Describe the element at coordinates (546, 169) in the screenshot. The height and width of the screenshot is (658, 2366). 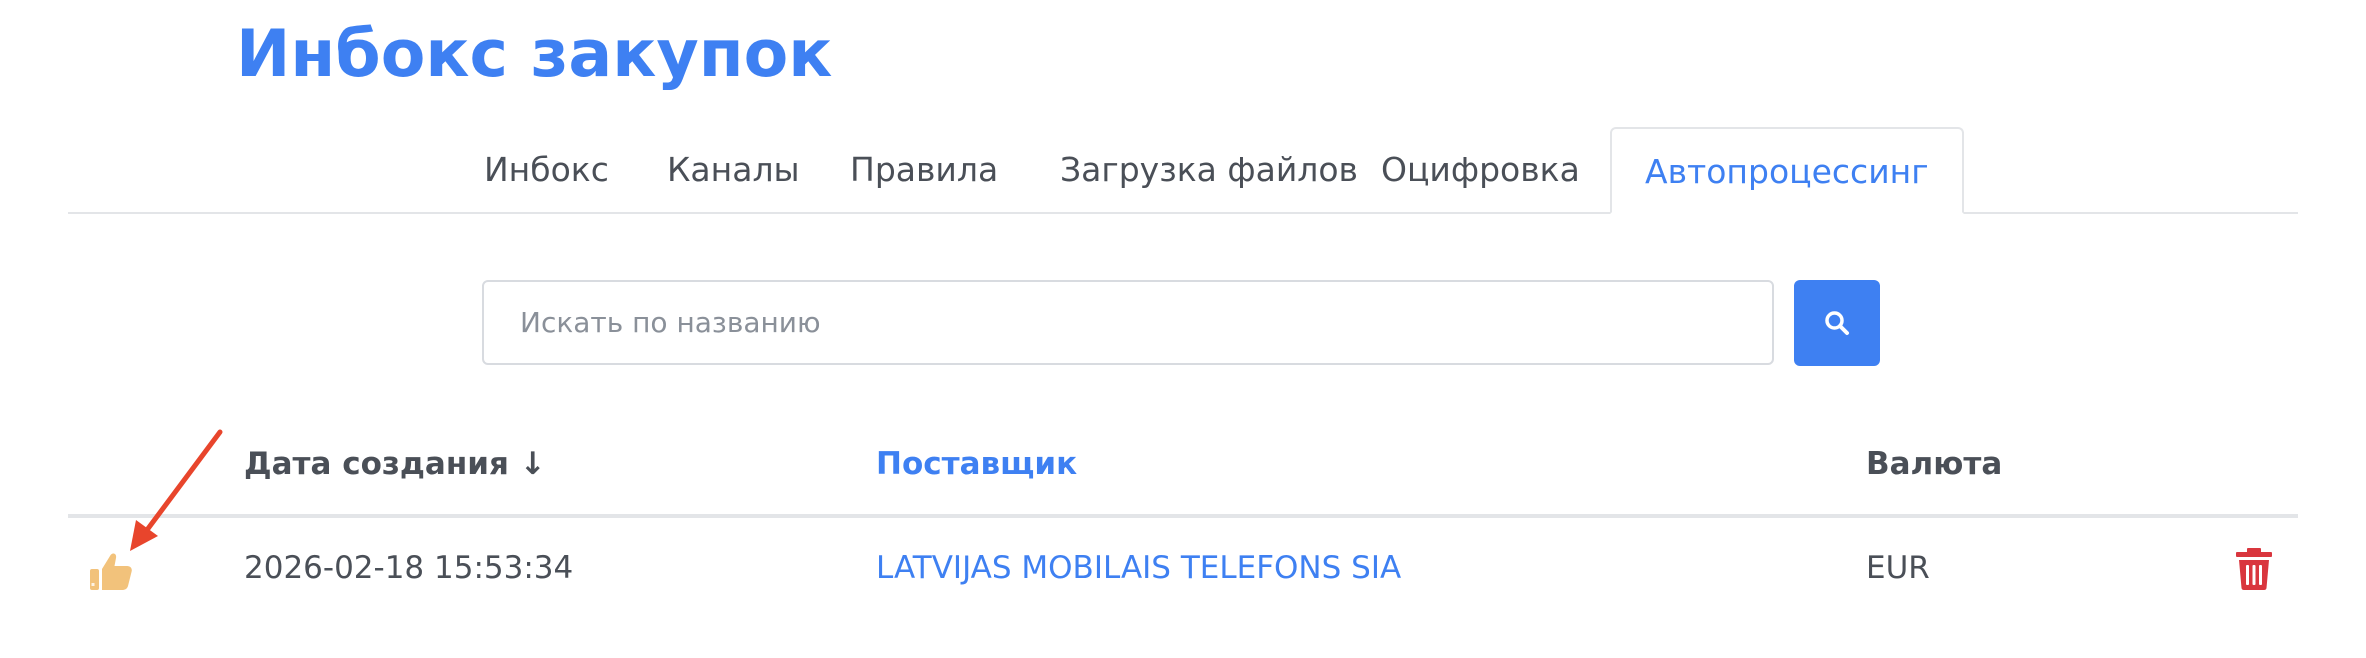
I see `tab-inbox: Инбокс` at that location.